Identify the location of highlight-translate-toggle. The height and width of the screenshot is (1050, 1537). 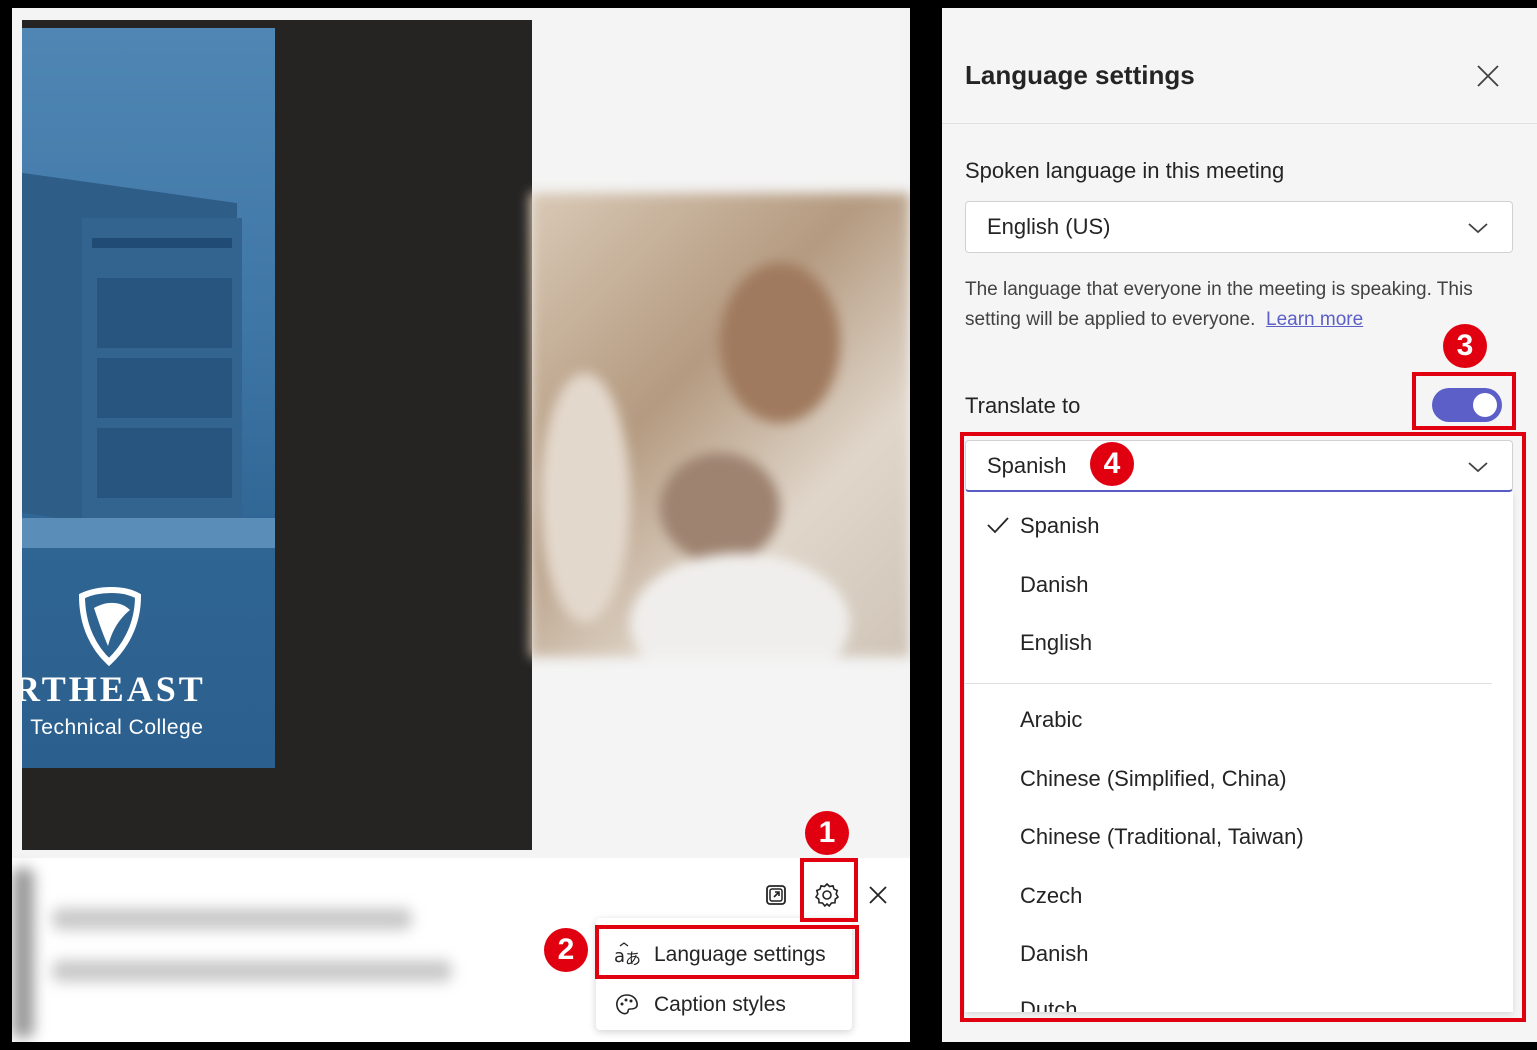
(1464, 401).